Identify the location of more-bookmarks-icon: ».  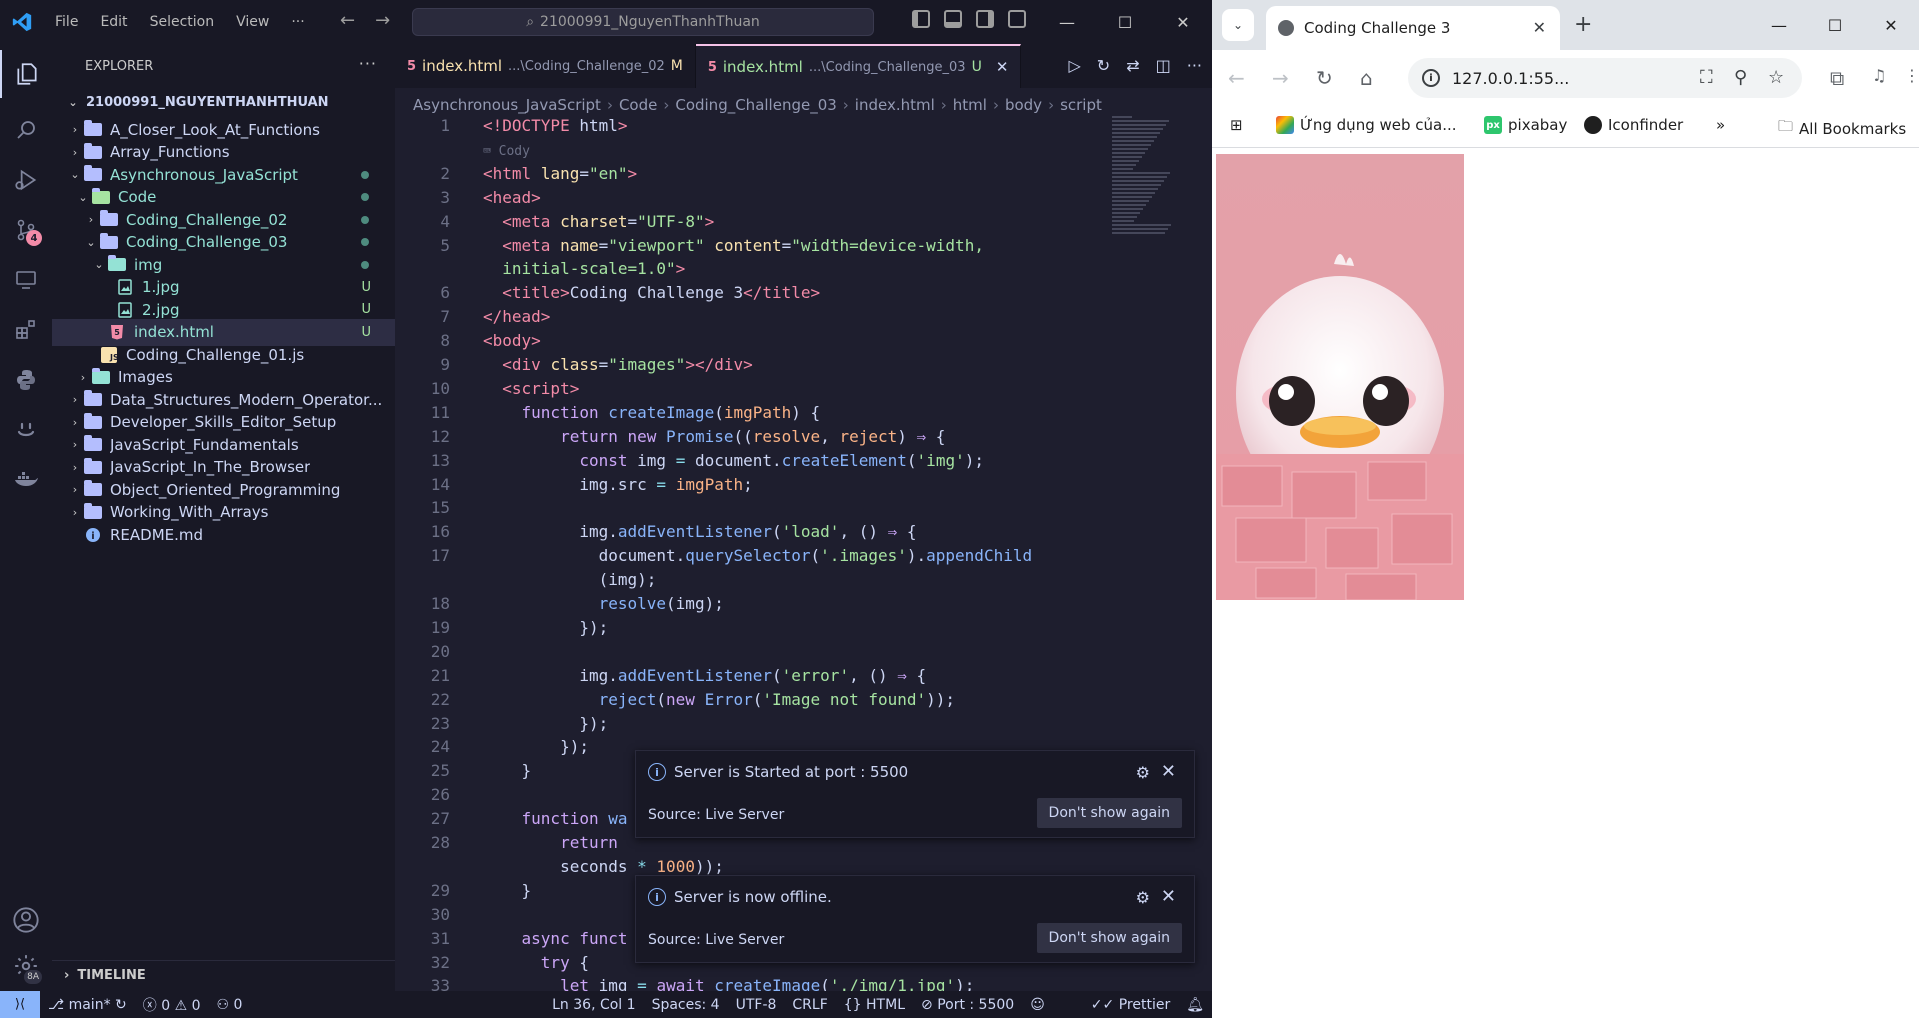
(1720, 125).